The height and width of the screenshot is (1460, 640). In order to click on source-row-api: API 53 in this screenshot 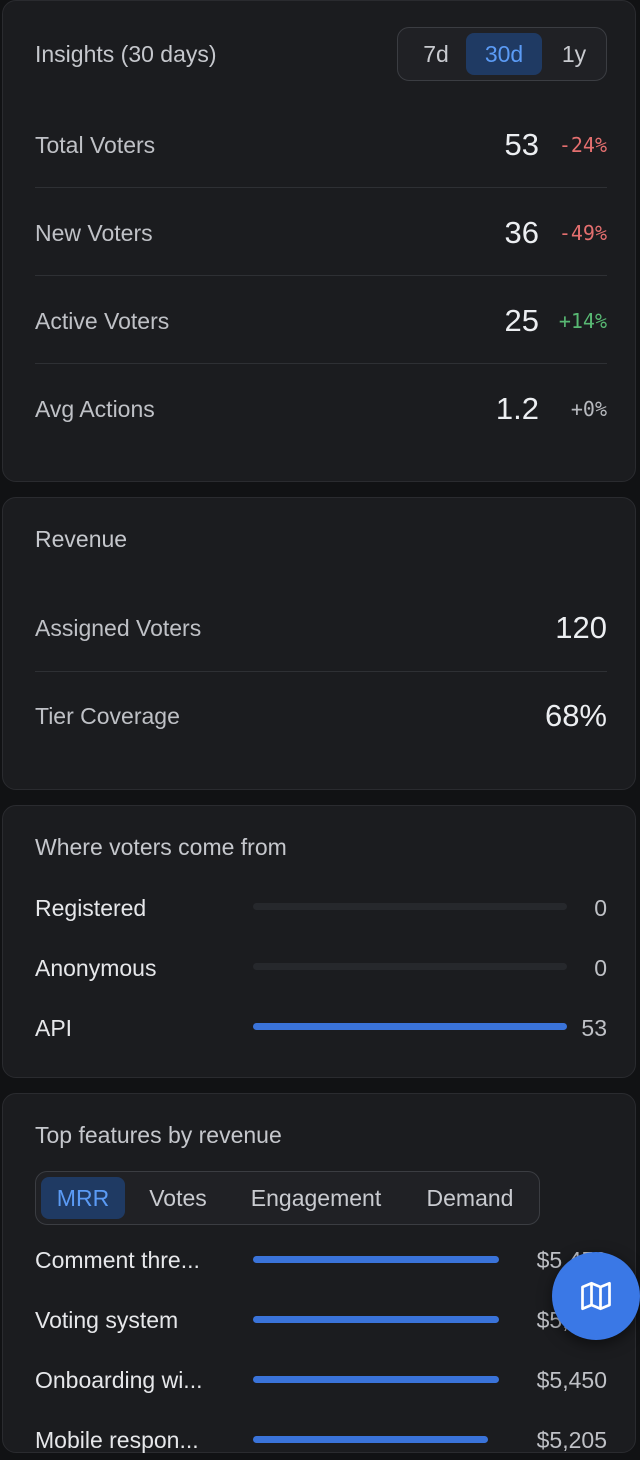, I will do `click(321, 1028)`.